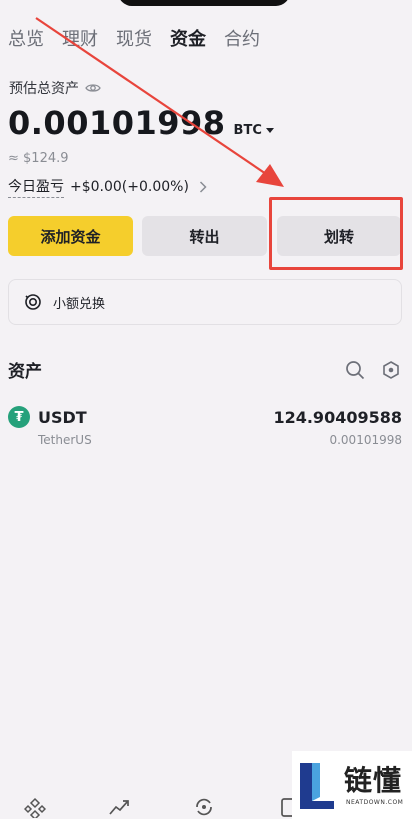  Describe the element at coordinates (129, 187) in the screenshot. I see `today-pnl-value: +$0.00(+0.00%)` at that location.